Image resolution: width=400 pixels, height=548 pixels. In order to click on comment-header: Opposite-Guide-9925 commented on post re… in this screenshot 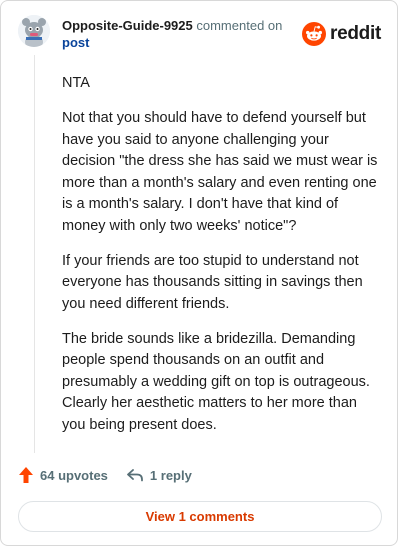, I will do `click(200, 33)`.